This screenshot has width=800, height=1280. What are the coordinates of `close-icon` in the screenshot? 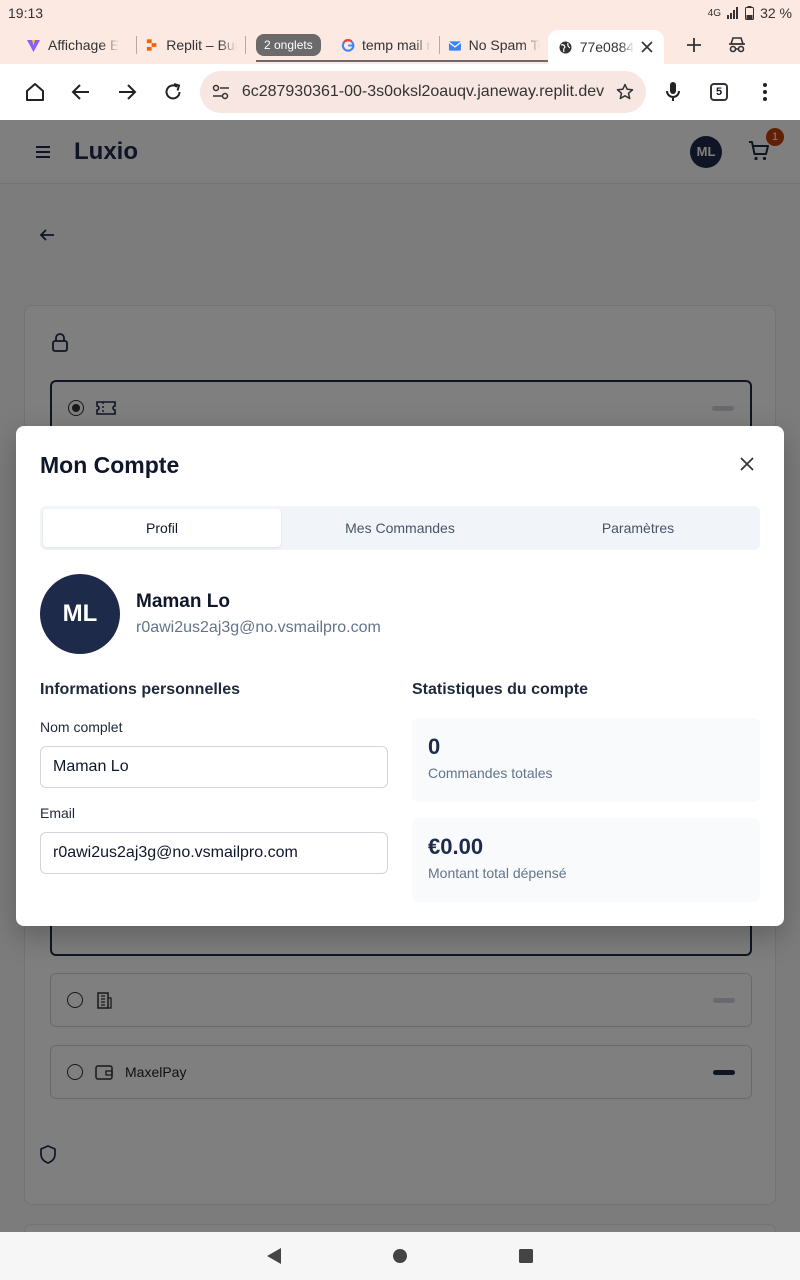 It's located at (747, 464).